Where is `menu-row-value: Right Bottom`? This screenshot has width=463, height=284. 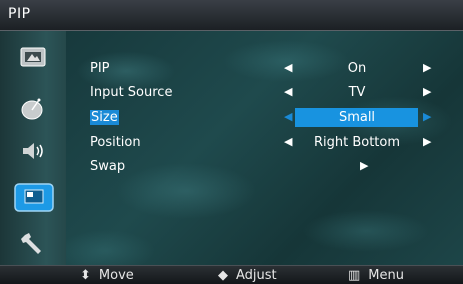 menu-row-value: Right Bottom is located at coordinates (357, 142).